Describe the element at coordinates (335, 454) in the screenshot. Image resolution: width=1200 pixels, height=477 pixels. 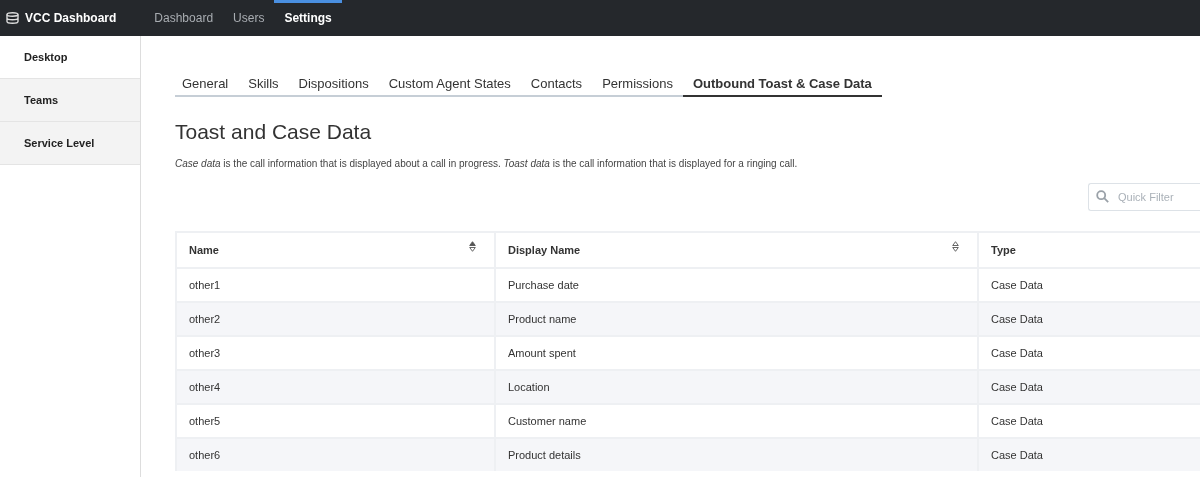
I see `table-cell: other6` at that location.